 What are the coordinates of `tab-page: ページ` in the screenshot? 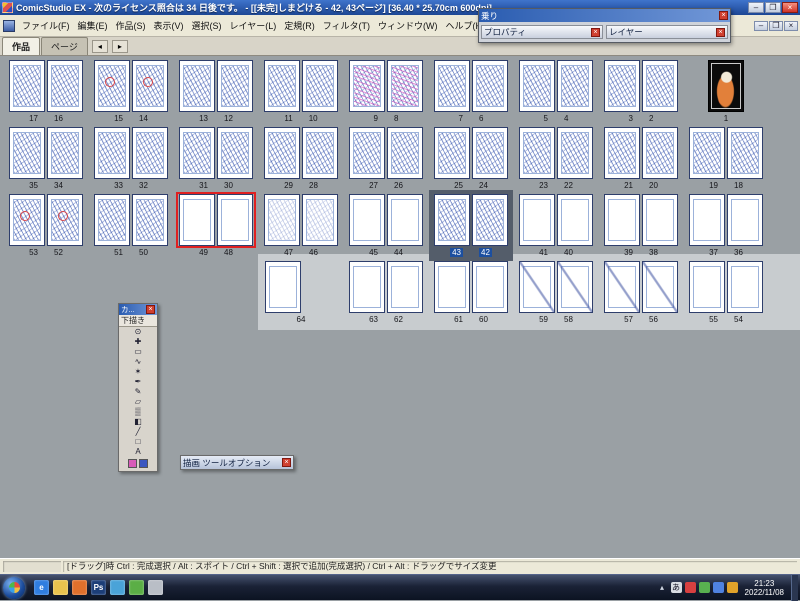 It's located at (64, 46).